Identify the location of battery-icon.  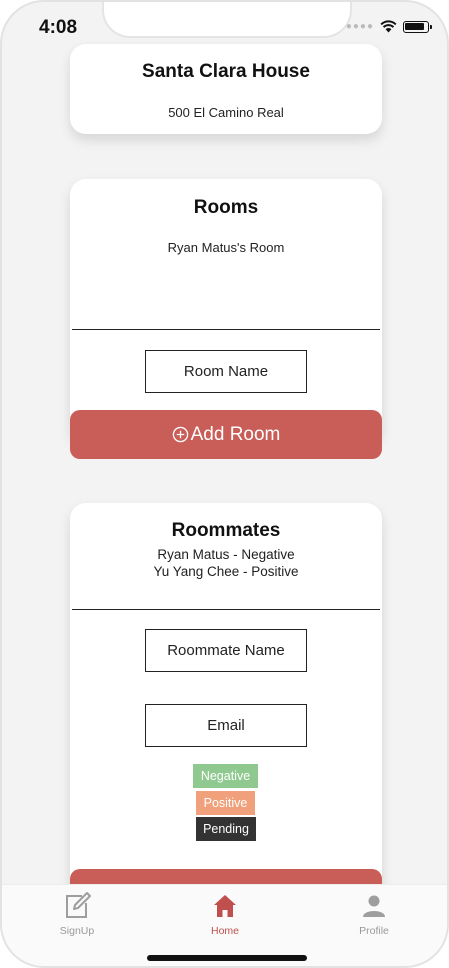
(417, 26).